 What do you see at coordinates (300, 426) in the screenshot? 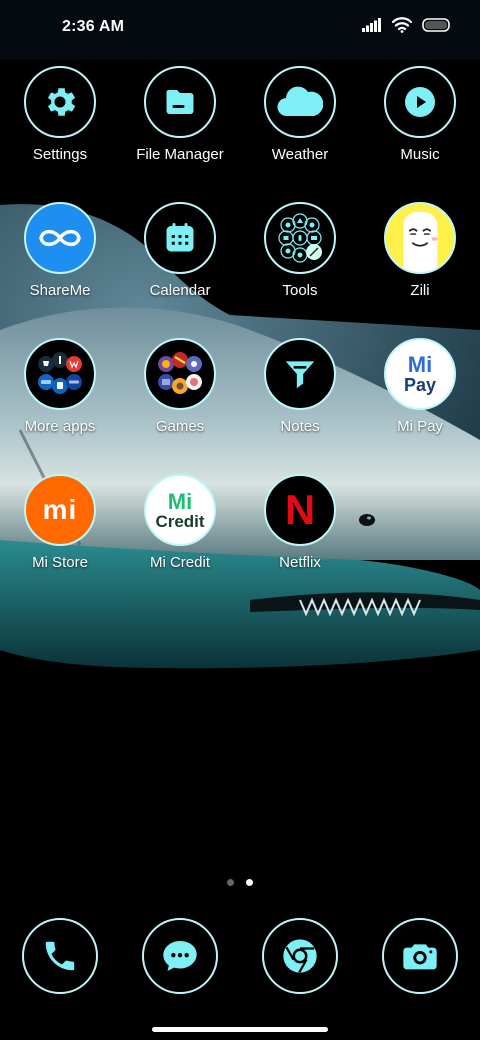
I see `app-label: Notes` at bounding box center [300, 426].